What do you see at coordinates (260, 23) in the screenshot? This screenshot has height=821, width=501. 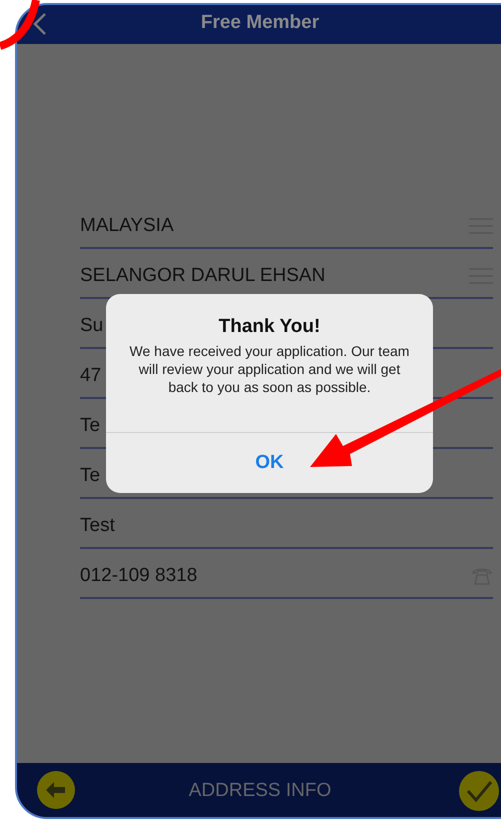 I see `header-title: Free Member` at bounding box center [260, 23].